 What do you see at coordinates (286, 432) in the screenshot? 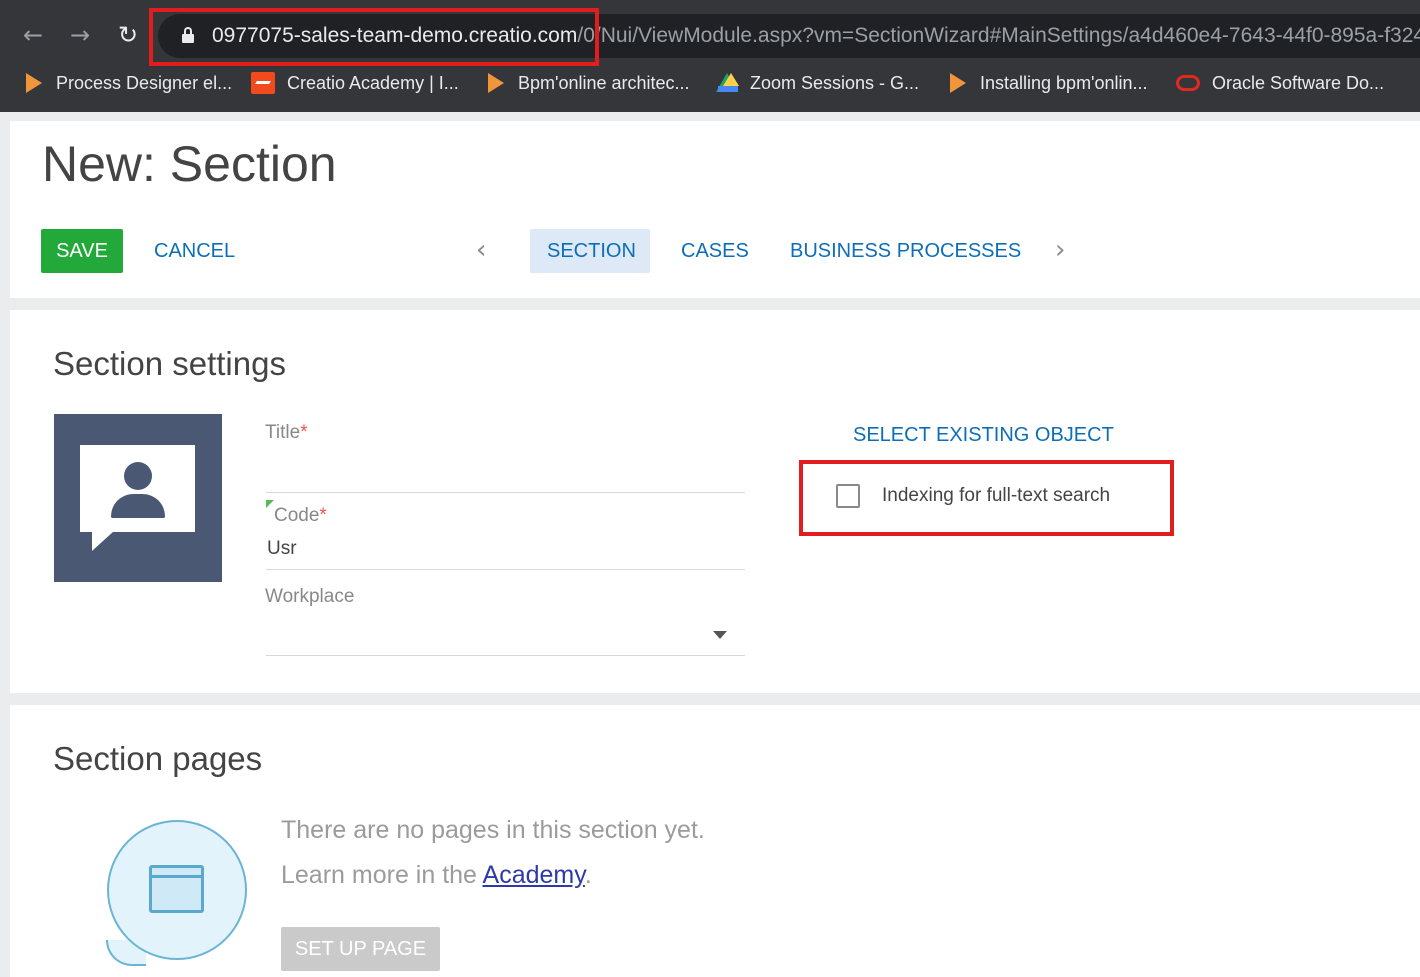
I see `title-field-label: Title*` at bounding box center [286, 432].